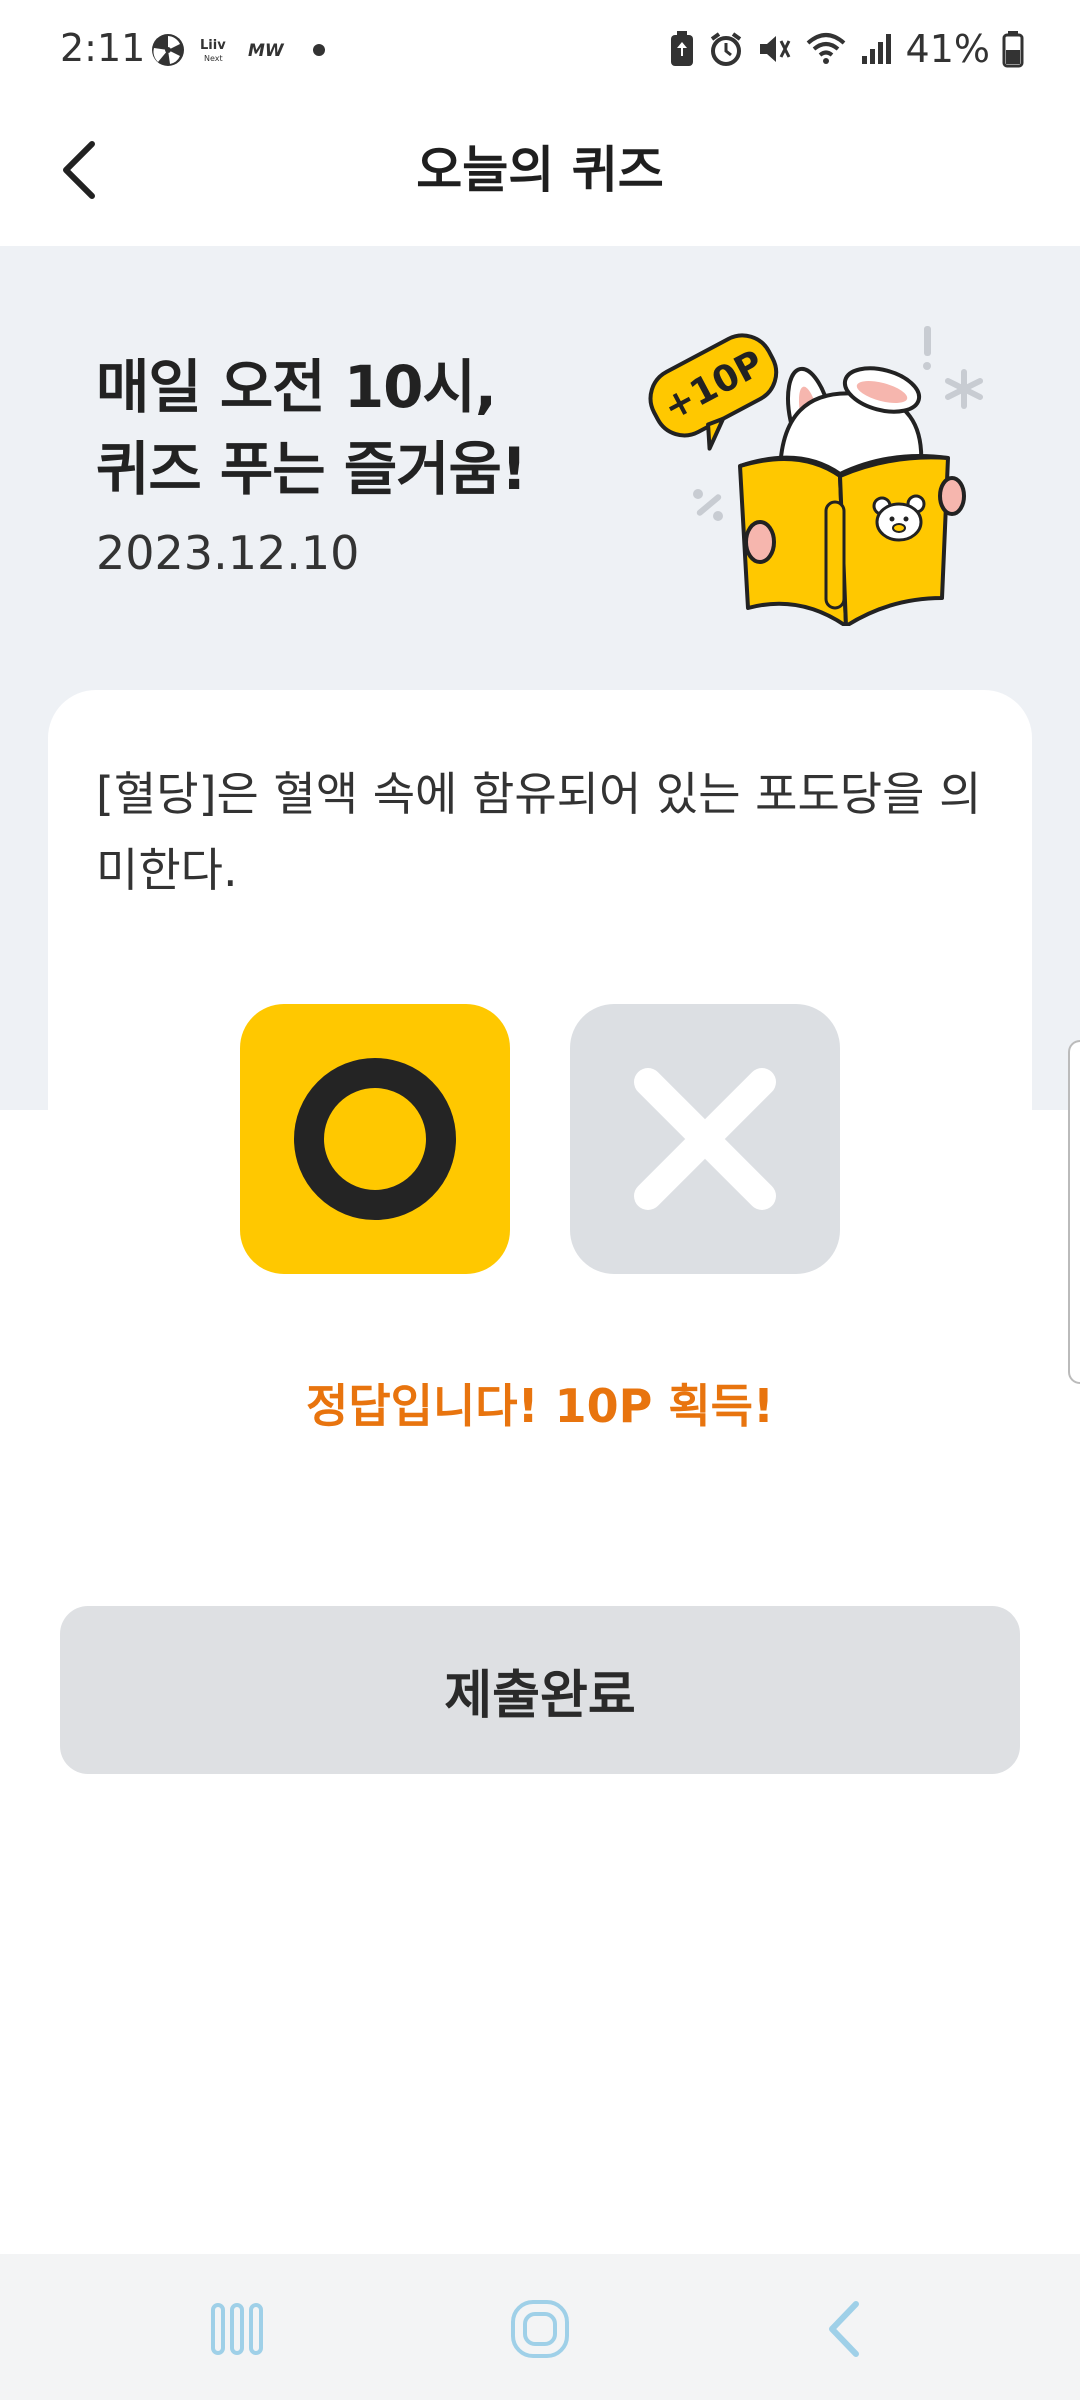 Image resolution: width=1080 pixels, height=2400 pixels. I want to click on recent-apps-icon, so click(237, 2329).